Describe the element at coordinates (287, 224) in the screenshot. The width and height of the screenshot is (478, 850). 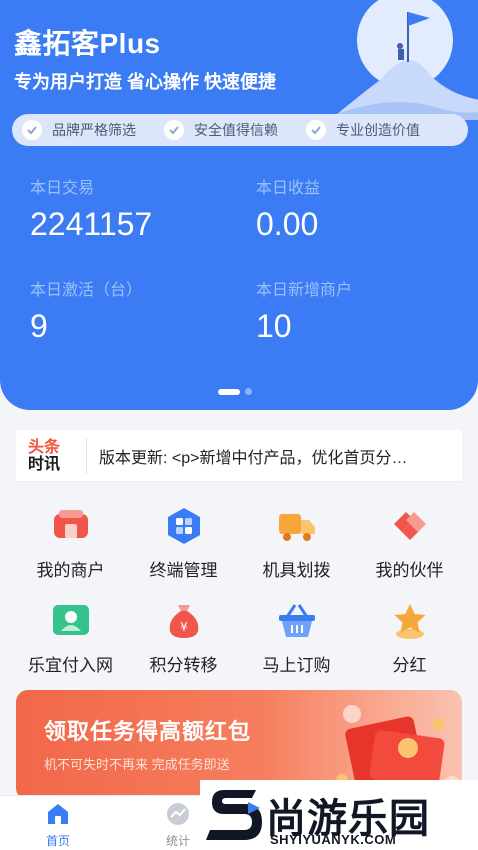
I see `stat-value: 0.00` at that location.